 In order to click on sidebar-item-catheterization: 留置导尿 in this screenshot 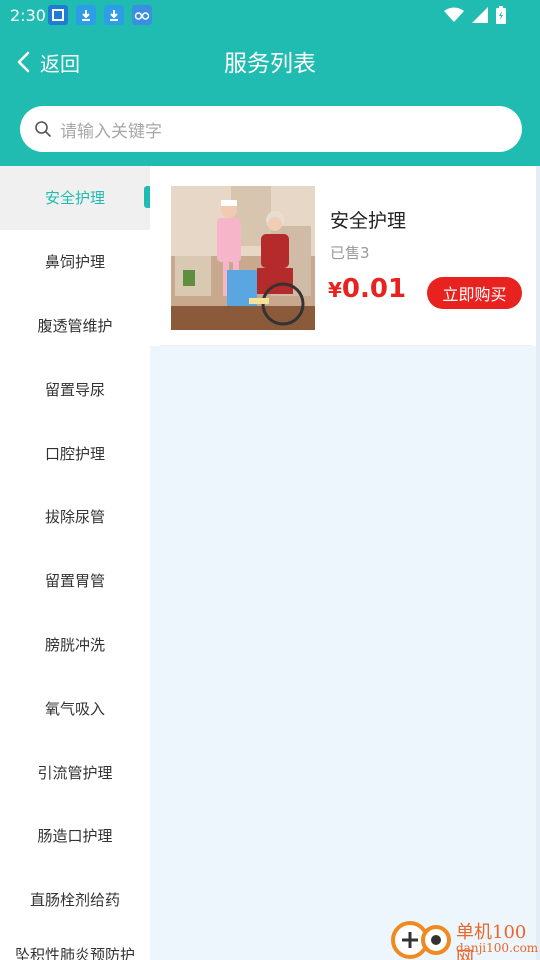, I will do `click(75, 389)`.